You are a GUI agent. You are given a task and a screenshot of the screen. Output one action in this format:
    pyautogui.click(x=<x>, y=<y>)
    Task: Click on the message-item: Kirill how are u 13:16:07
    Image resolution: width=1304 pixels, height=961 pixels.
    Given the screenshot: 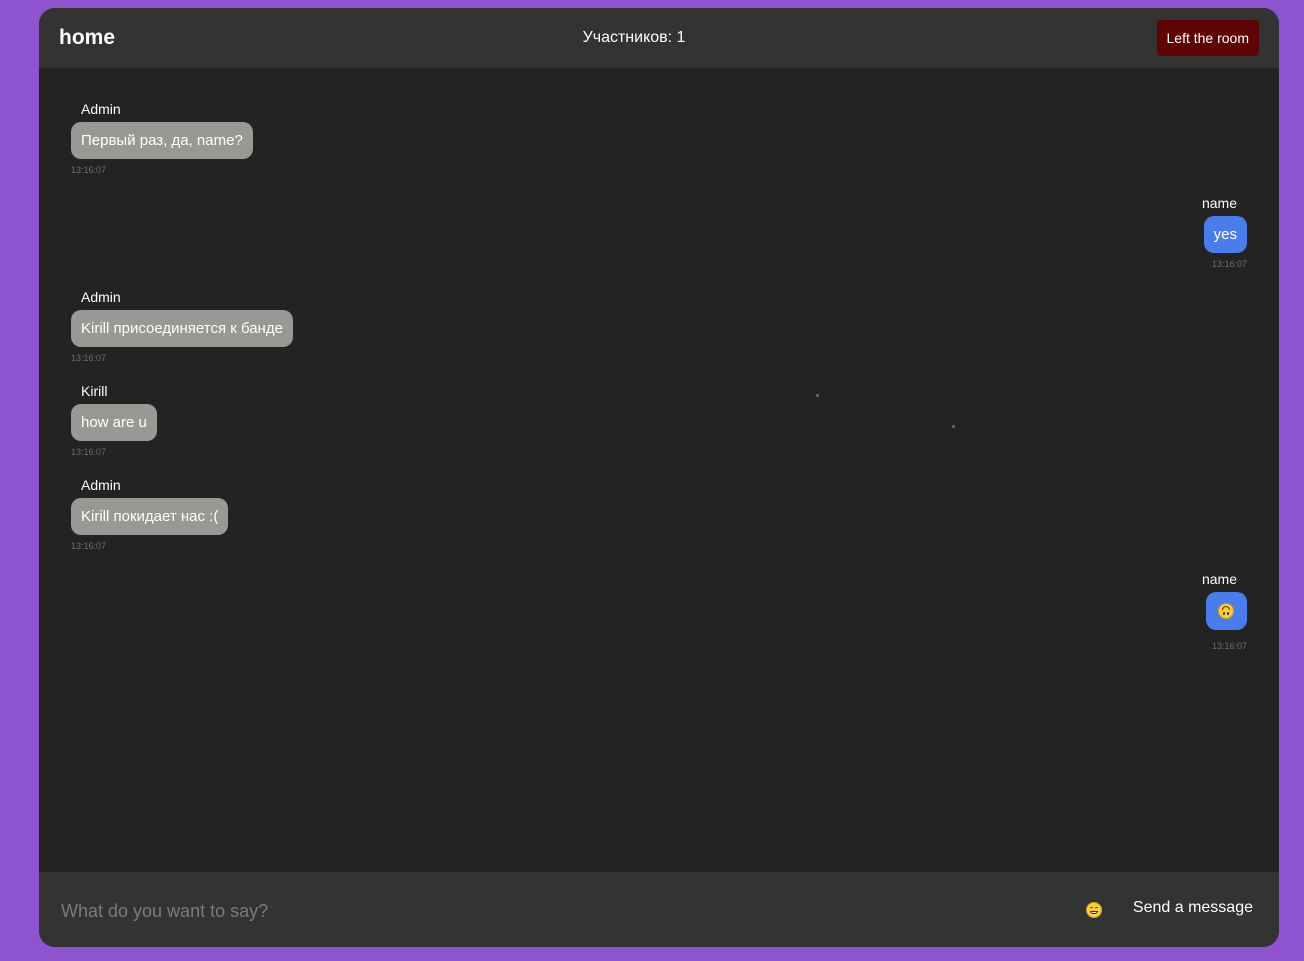 What is the action you would take?
    pyautogui.click(x=114, y=420)
    